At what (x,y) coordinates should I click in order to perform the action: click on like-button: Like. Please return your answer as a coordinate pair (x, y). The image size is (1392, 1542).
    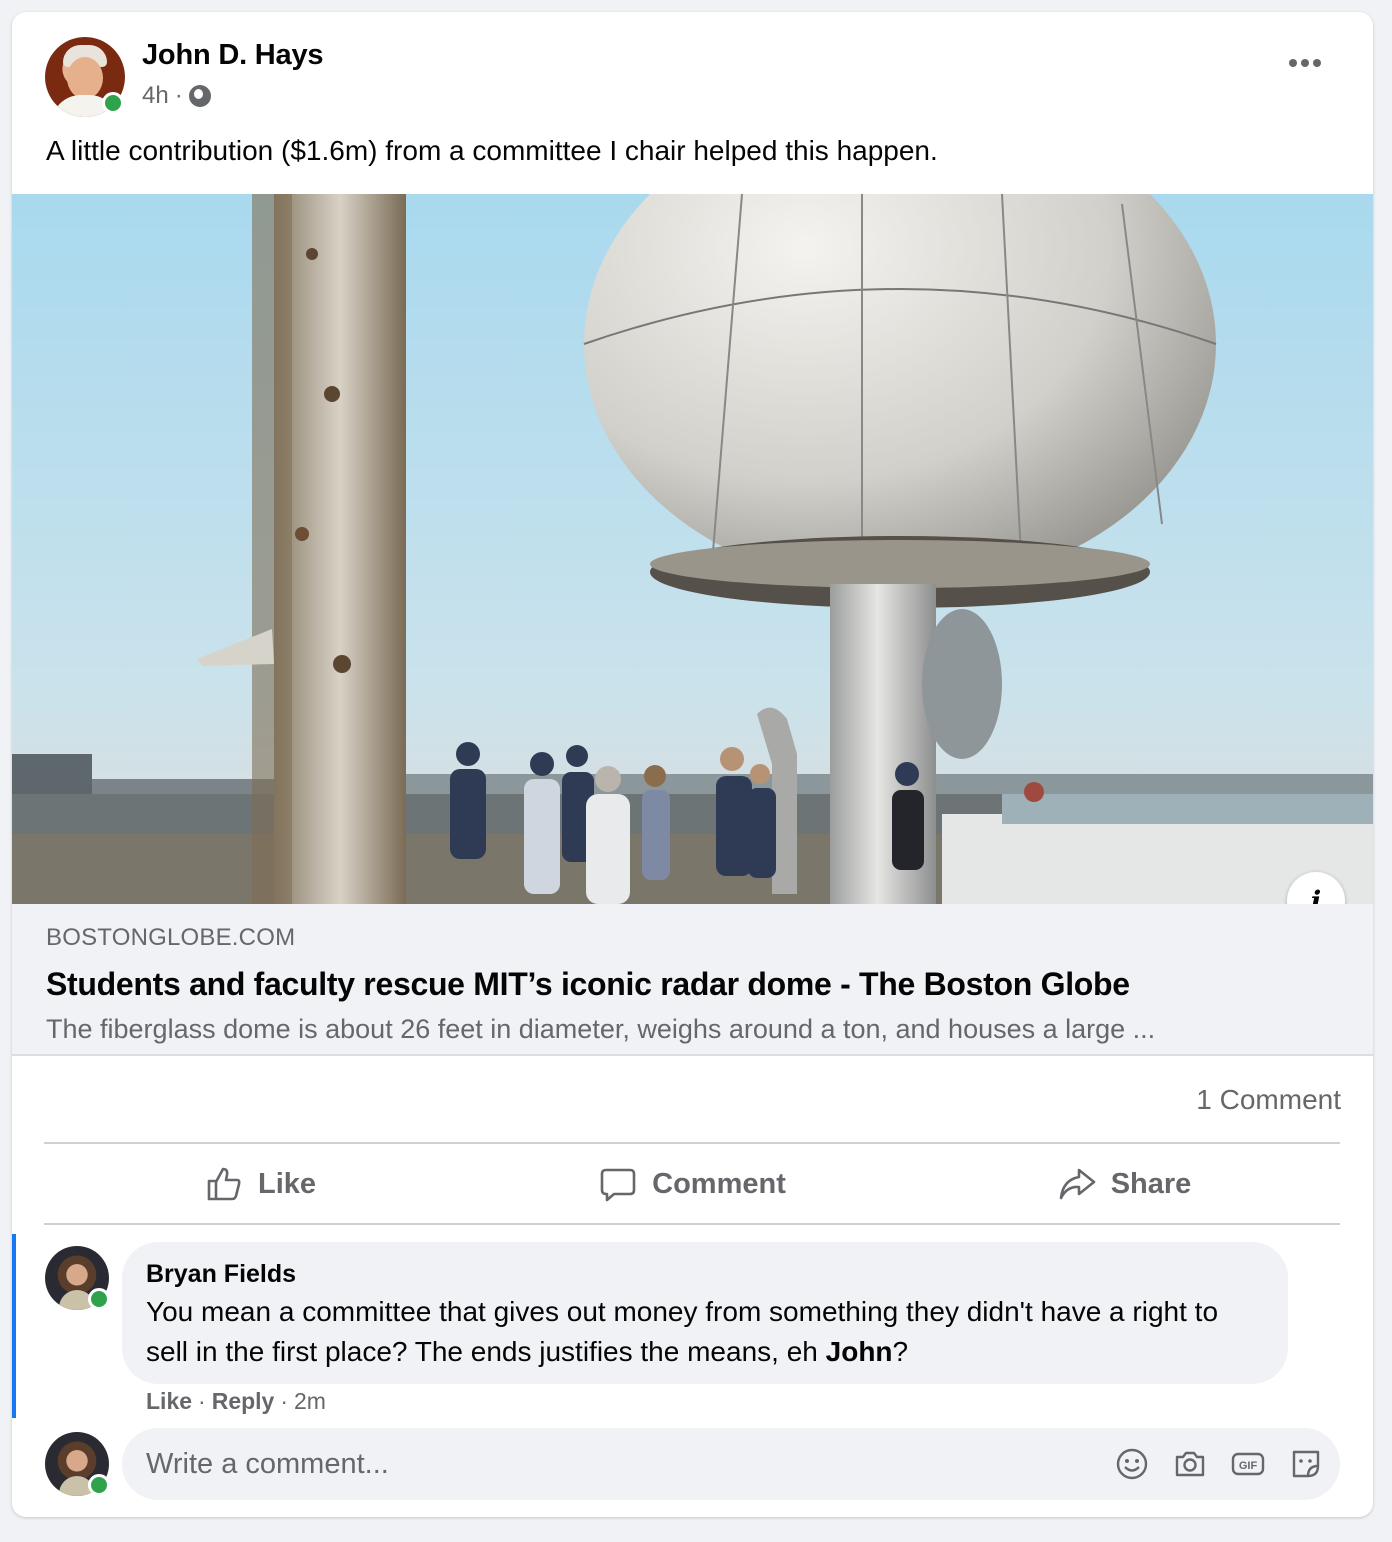
    Looking at the image, I should click on (260, 1184).